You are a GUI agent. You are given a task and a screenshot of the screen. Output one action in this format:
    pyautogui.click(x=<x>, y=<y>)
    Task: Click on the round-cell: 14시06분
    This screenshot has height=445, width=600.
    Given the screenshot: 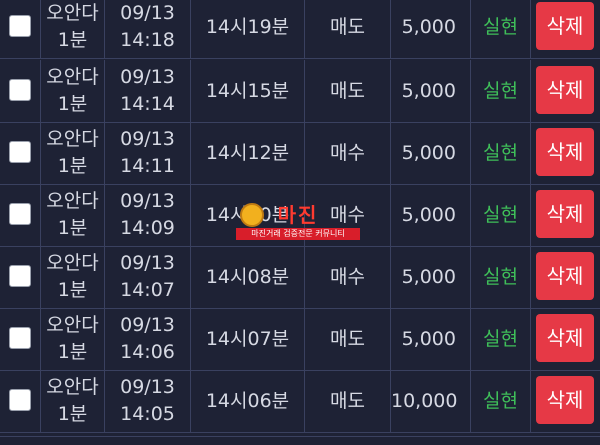 What is the action you would take?
    pyautogui.click(x=247, y=401)
    